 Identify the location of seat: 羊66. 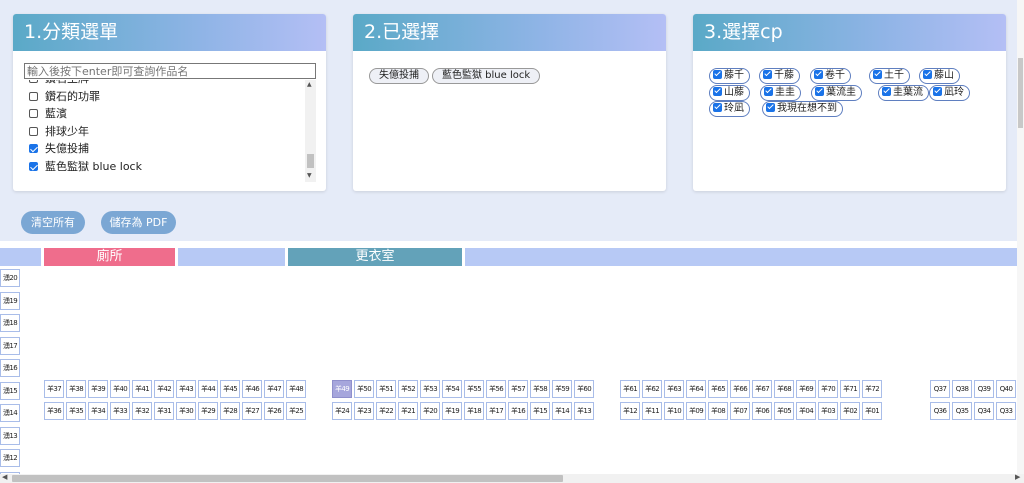
(740, 389).